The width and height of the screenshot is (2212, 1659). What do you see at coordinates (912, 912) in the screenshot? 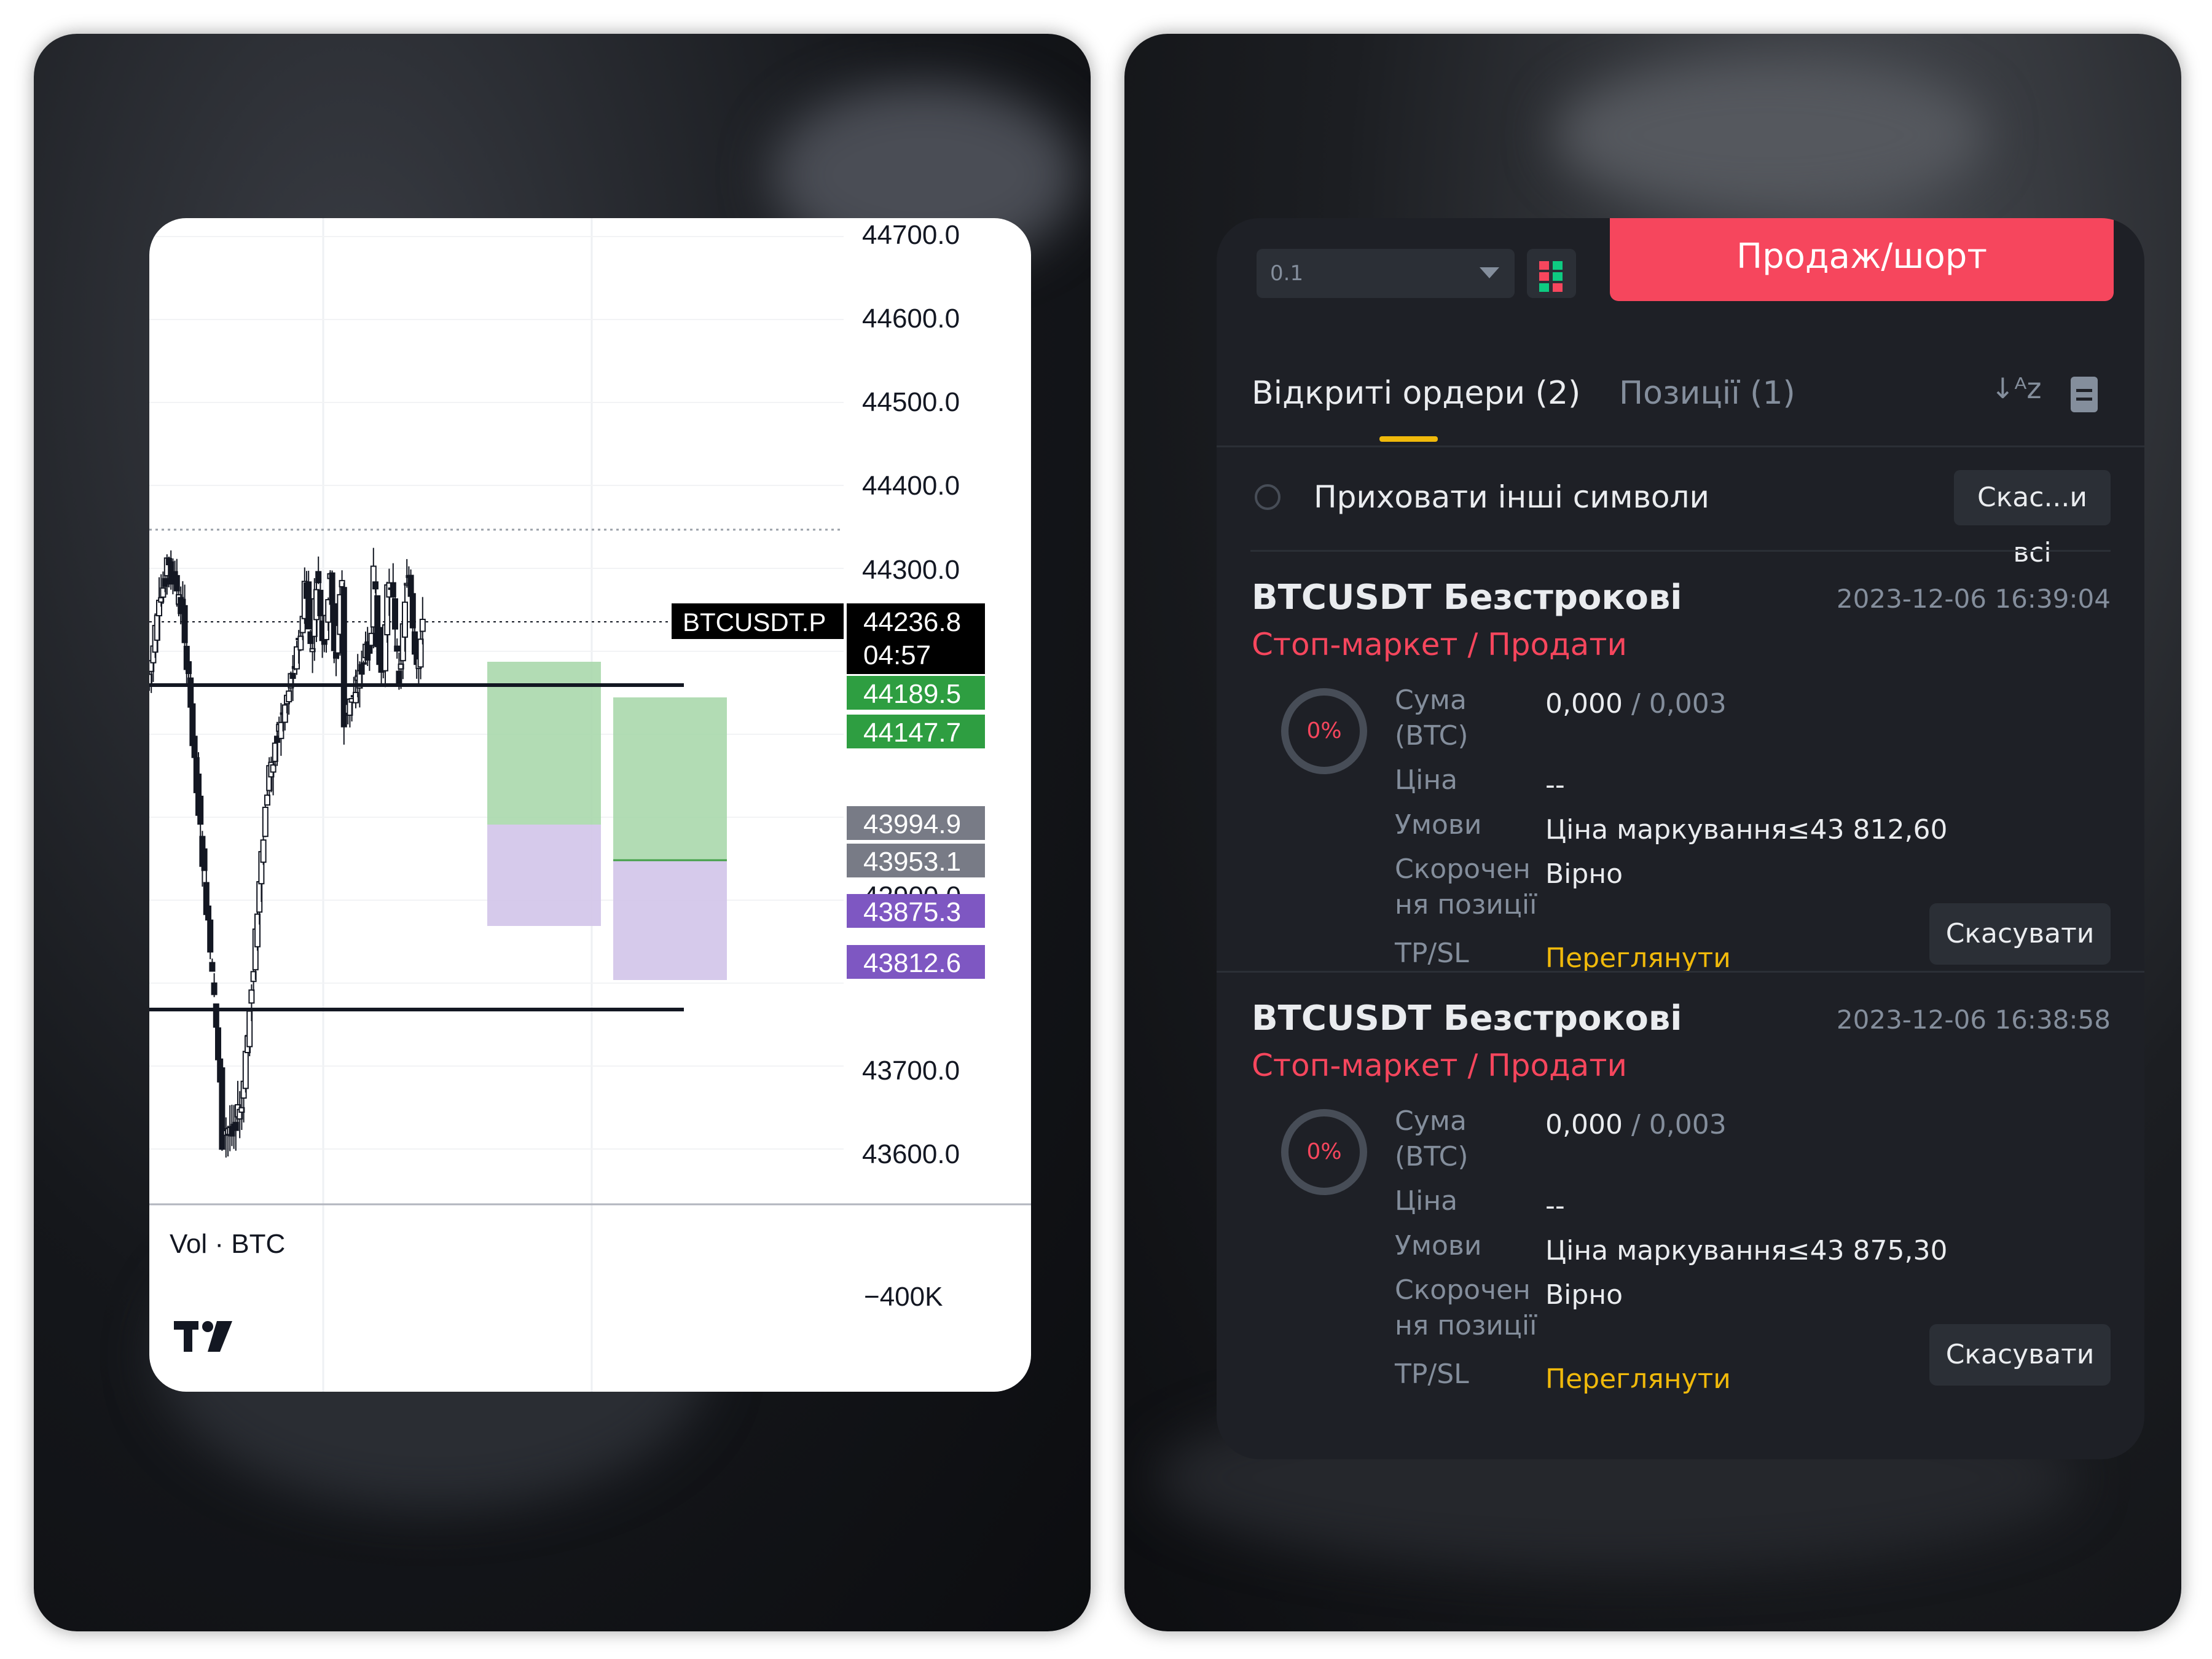
I see `sl-price-tag: 43875.3` at bounding box center [912, 912].